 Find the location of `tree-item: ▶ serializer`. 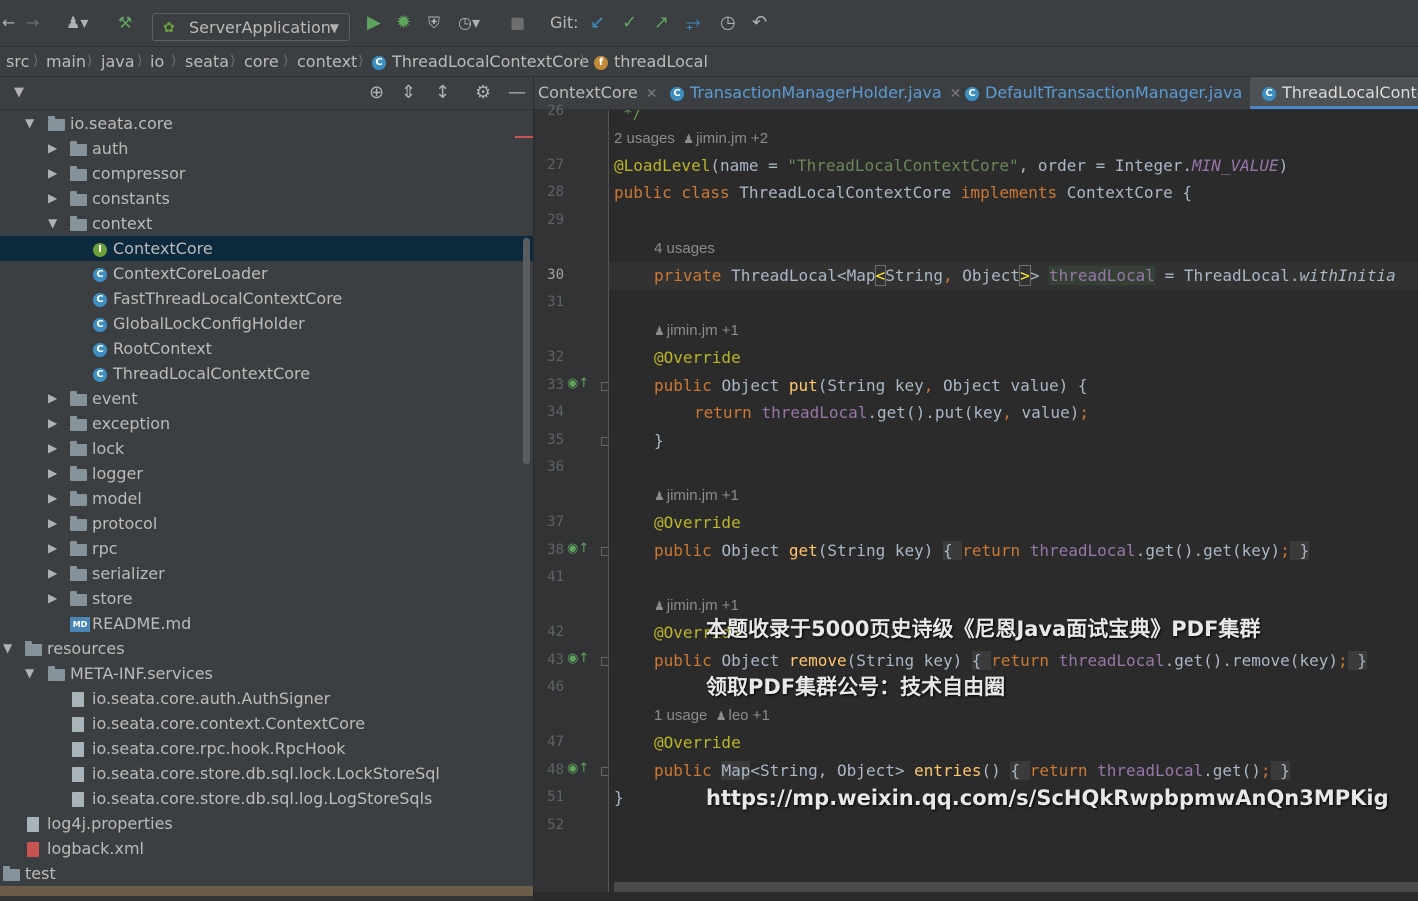

tree-item: ▶ serializer is located at coordinates (266, 573).